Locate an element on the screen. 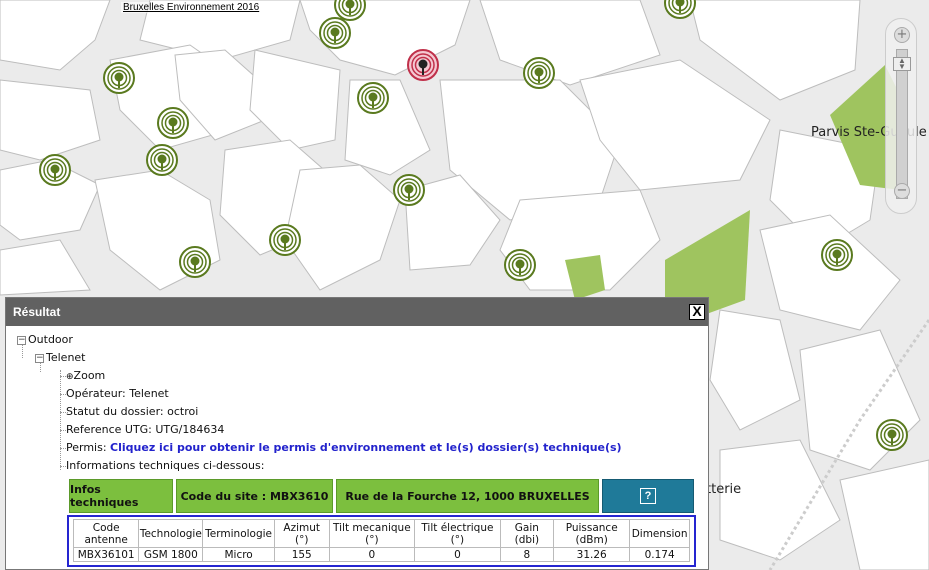 Image resolution: width=929 pixels, height=570 pixels. panel-header: Résultat X is located at coordinates (357, 312).